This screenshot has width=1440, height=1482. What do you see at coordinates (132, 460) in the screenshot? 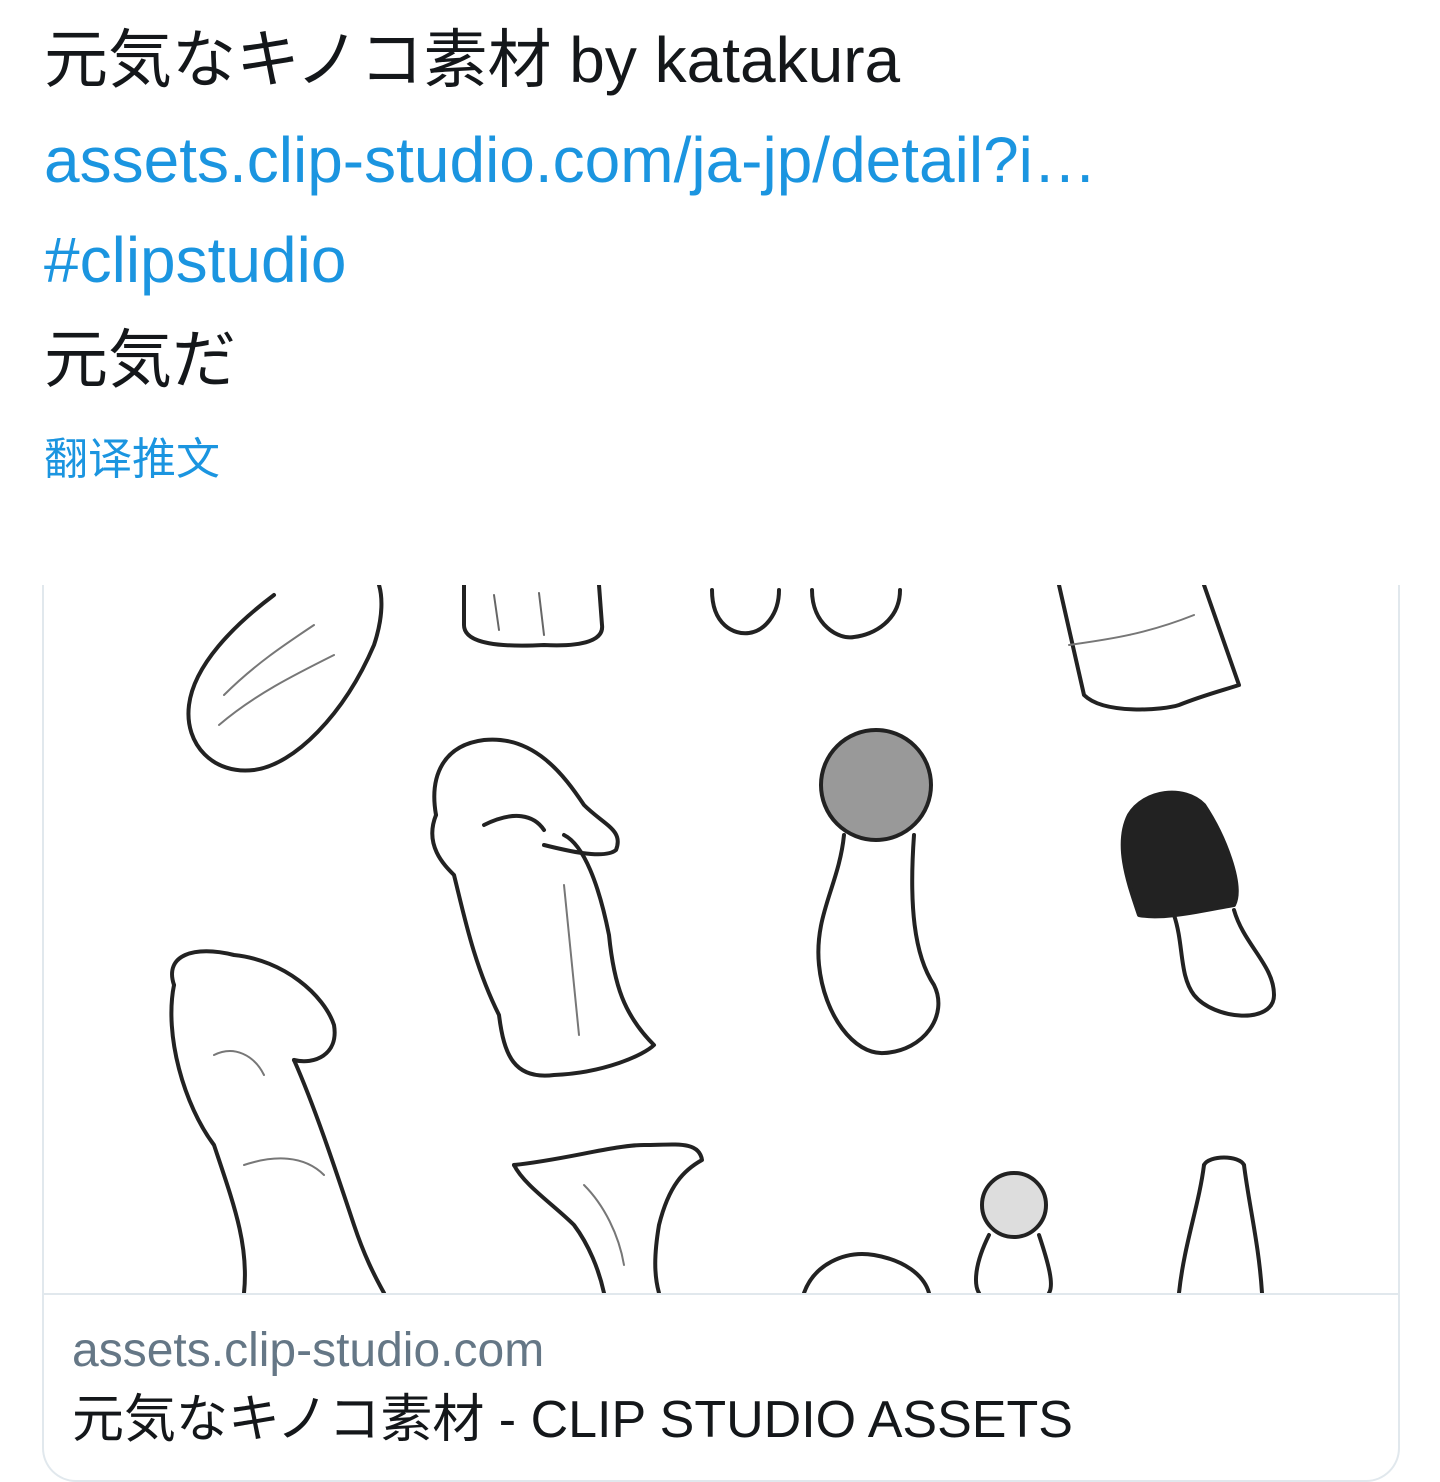
I see `translate-tweet-link: 翻译推文` at bounding box center [132, 460].